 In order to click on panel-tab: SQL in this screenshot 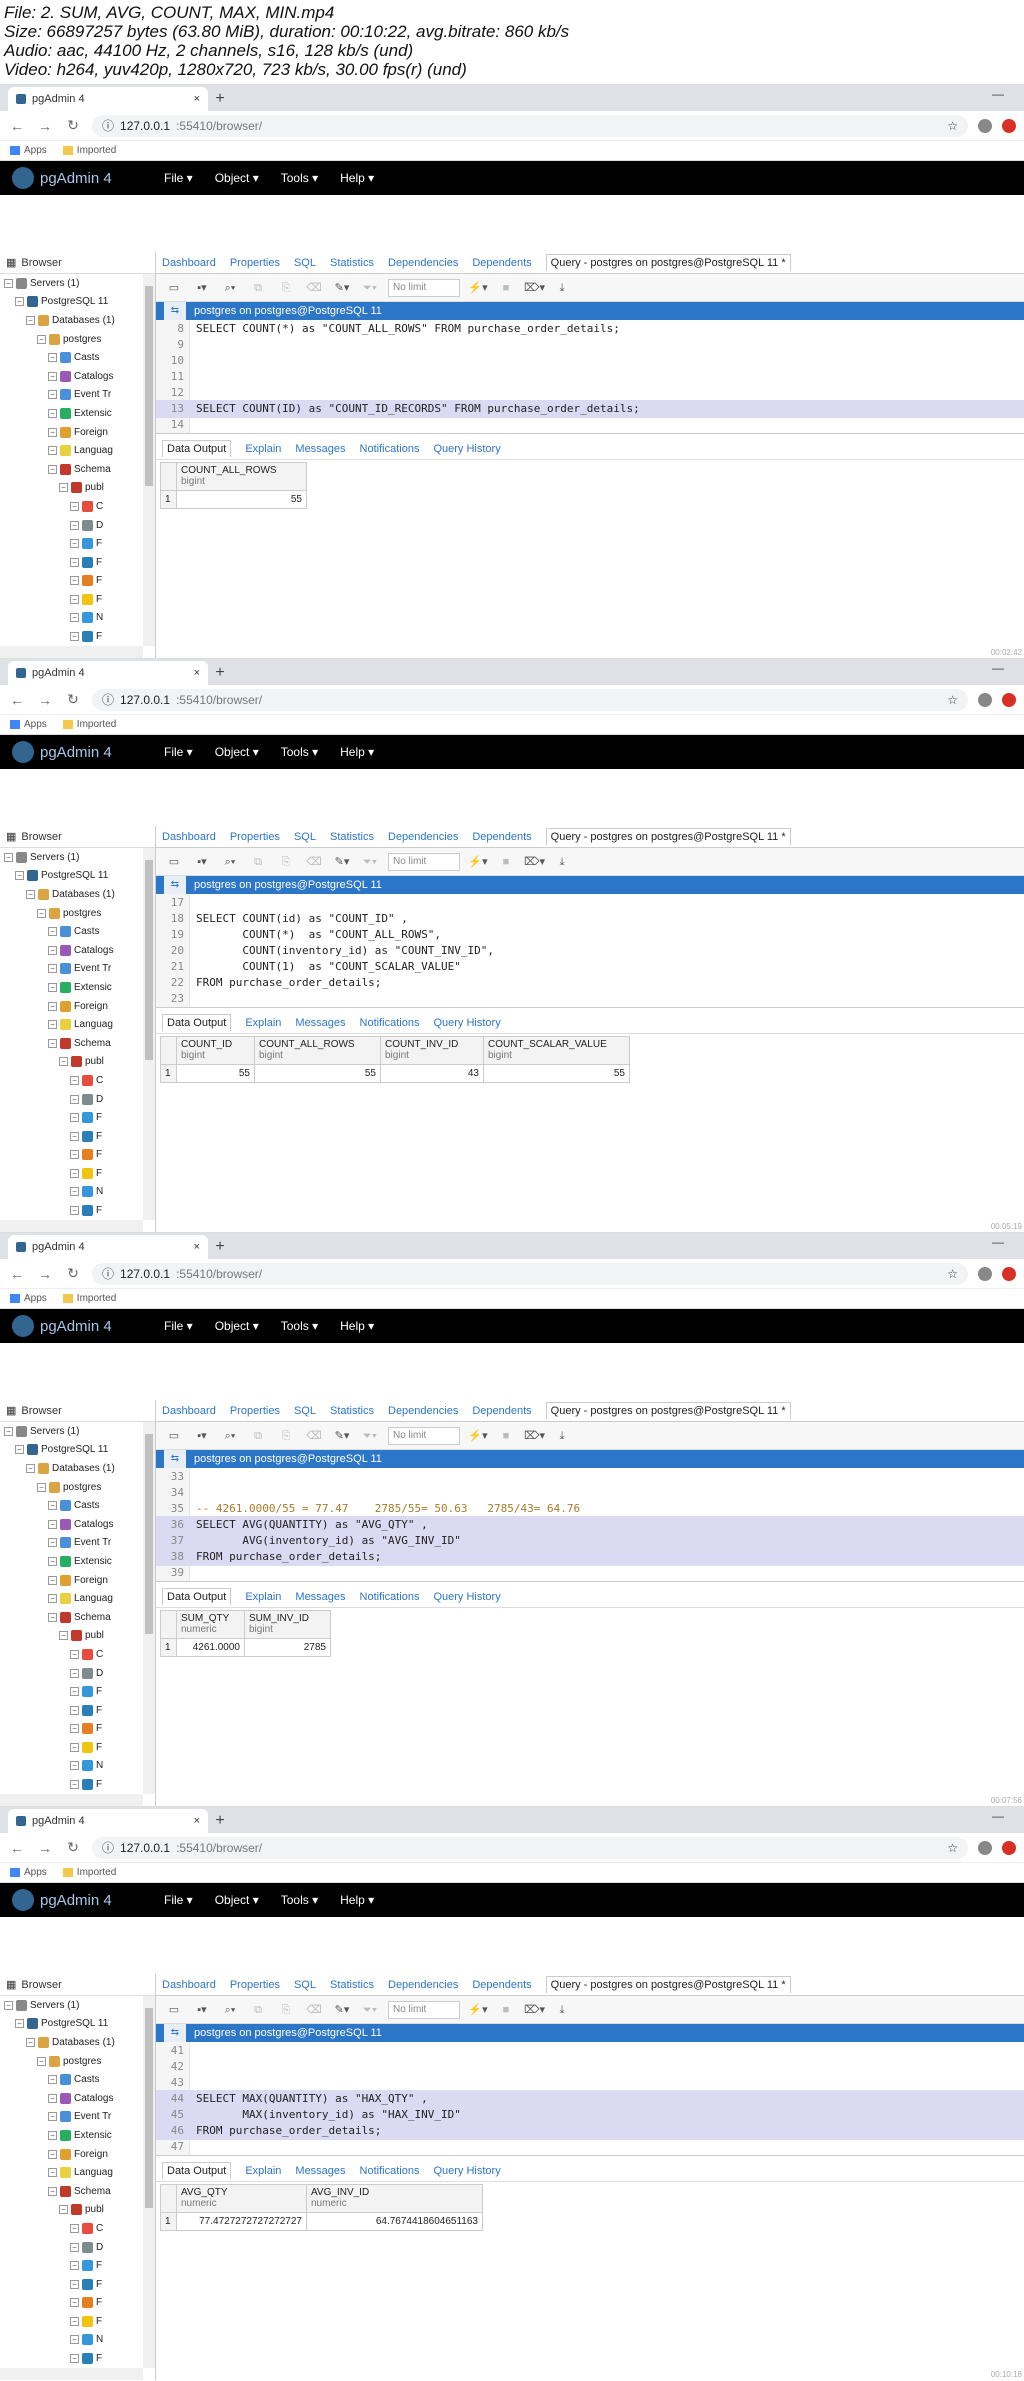, I will do `click(305, 263)`.